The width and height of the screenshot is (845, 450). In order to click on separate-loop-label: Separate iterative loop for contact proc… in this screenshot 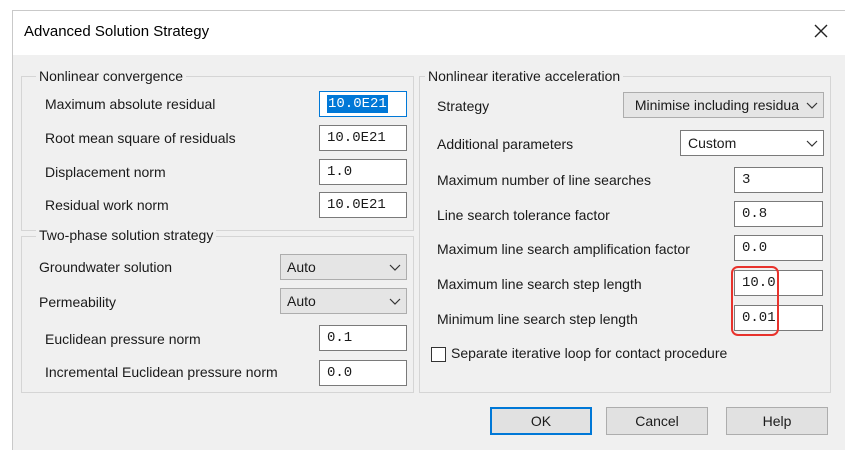, I will do `click(589, 353)`.